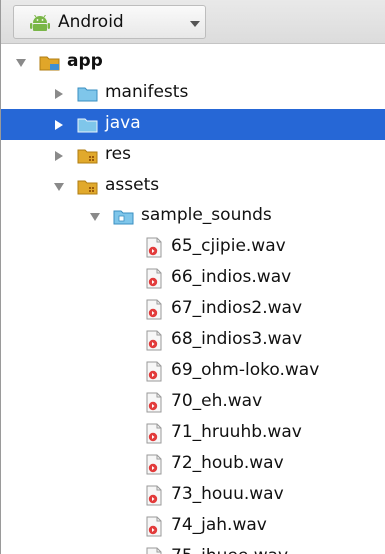 The height and width of the screenshot is (554, 385). Describe the element at coordinates (193, 62) in the screenshot. I see `tree-node-app: app` at that location.